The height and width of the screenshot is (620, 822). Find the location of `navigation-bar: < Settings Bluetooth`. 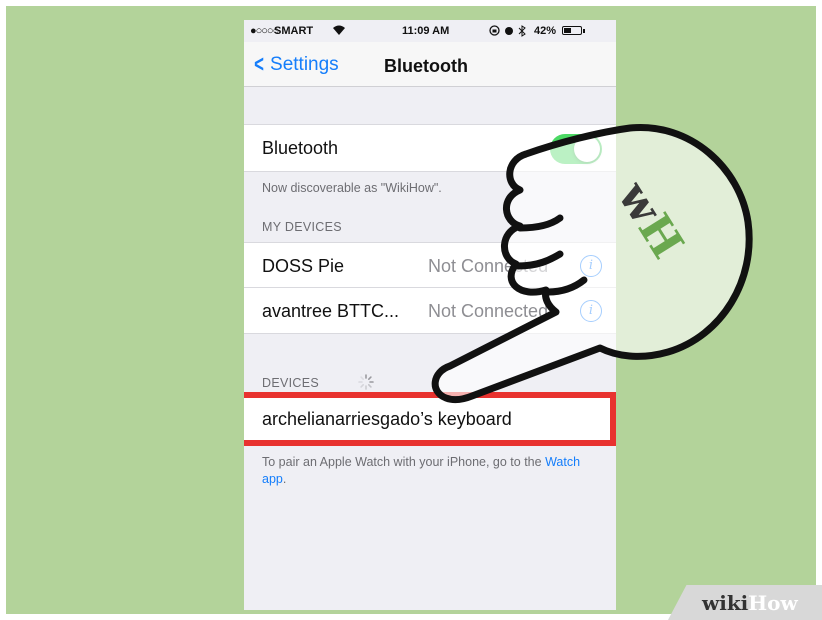

navigation-bar: < Settings Bluetooth is located at coordinates (430, 64).